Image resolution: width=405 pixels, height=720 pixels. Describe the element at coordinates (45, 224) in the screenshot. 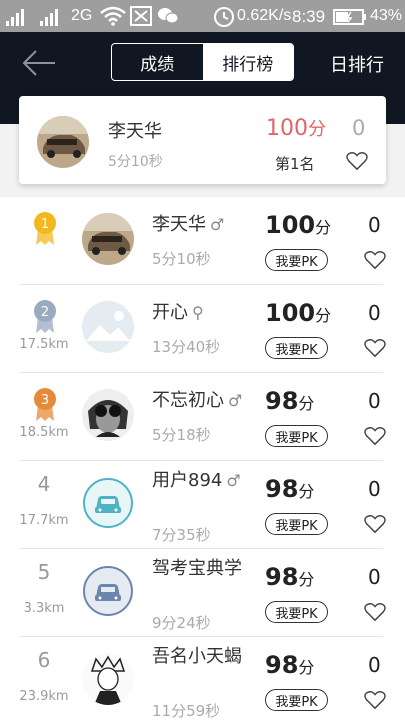

I see `medal-rank-number: 1` at that location.